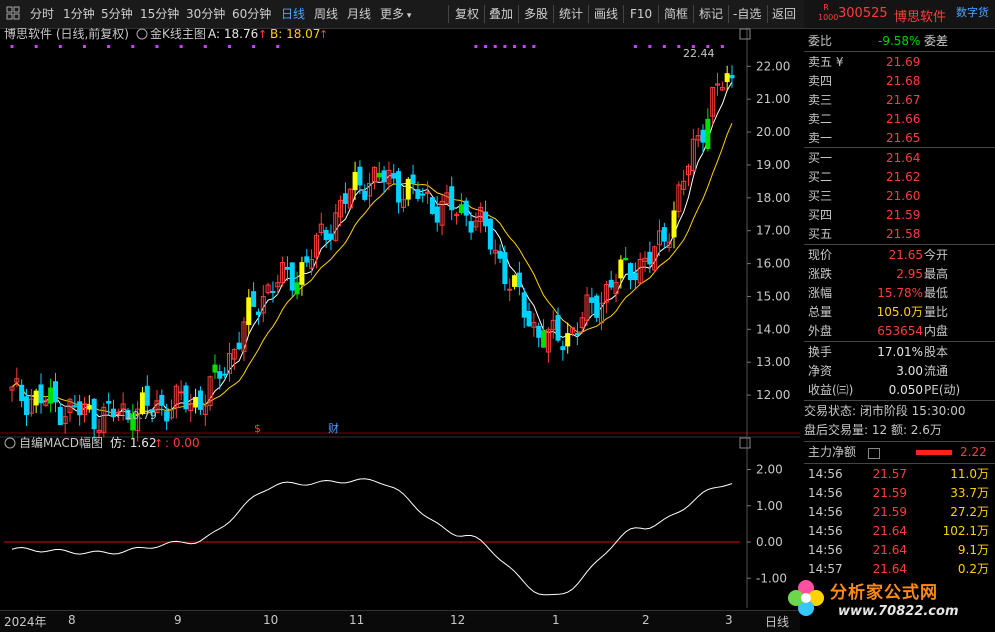 Image resolution: width=995 pixels, height=632 pixels. What do you see at coordinates (898, 493) in the screenshot?
I see `tick-row: 14:56 21.59 33.7万` at bounding box center [898, 493].